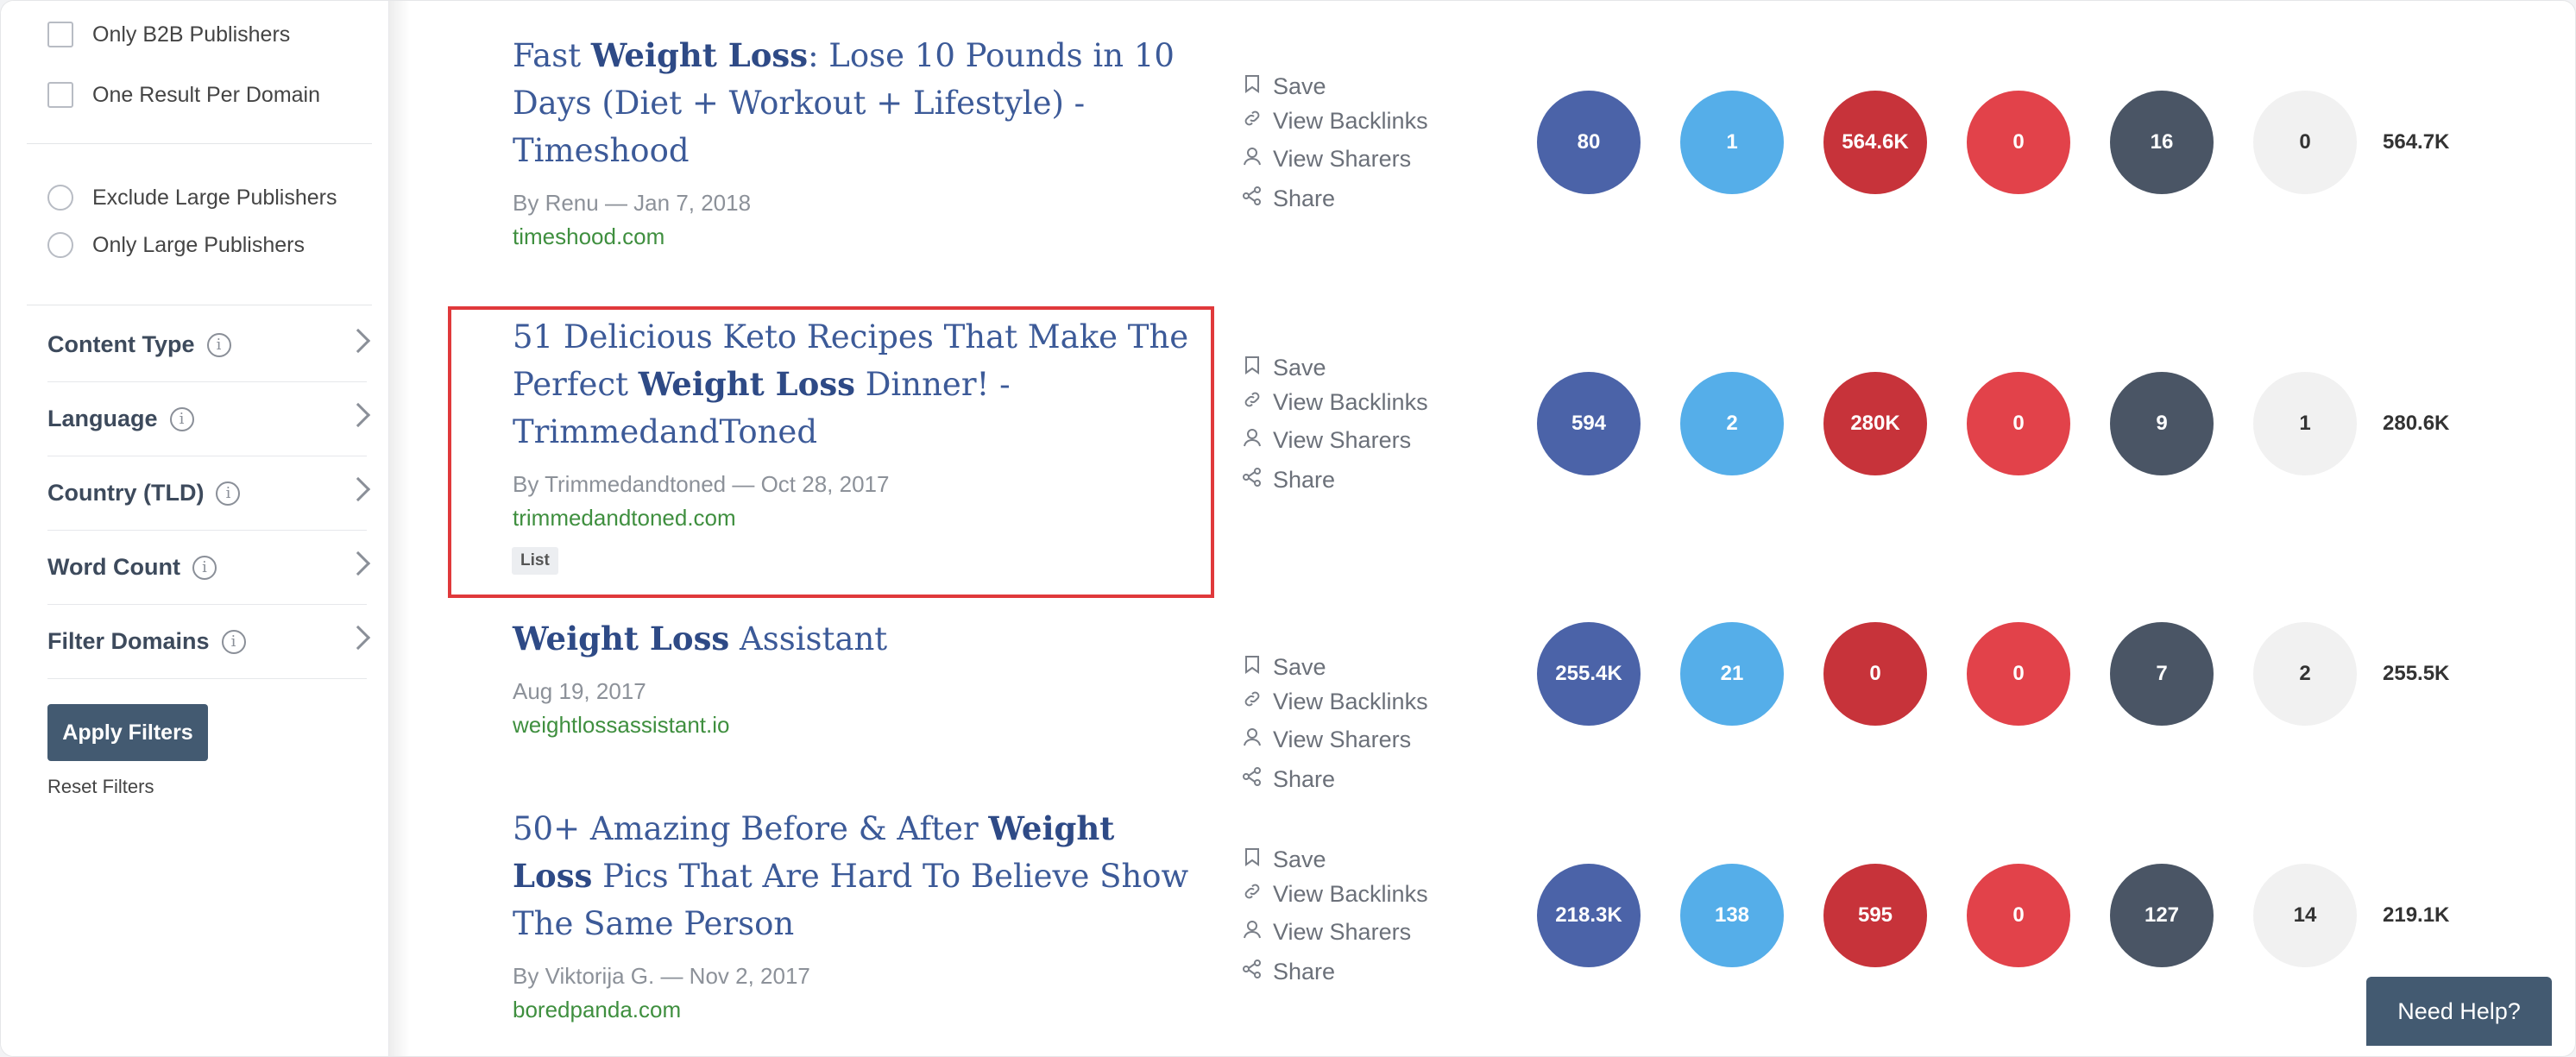 This screenshot has width=2576, height=1057. I want to click on total-engagement: 564.7K, so click(2416, 142).